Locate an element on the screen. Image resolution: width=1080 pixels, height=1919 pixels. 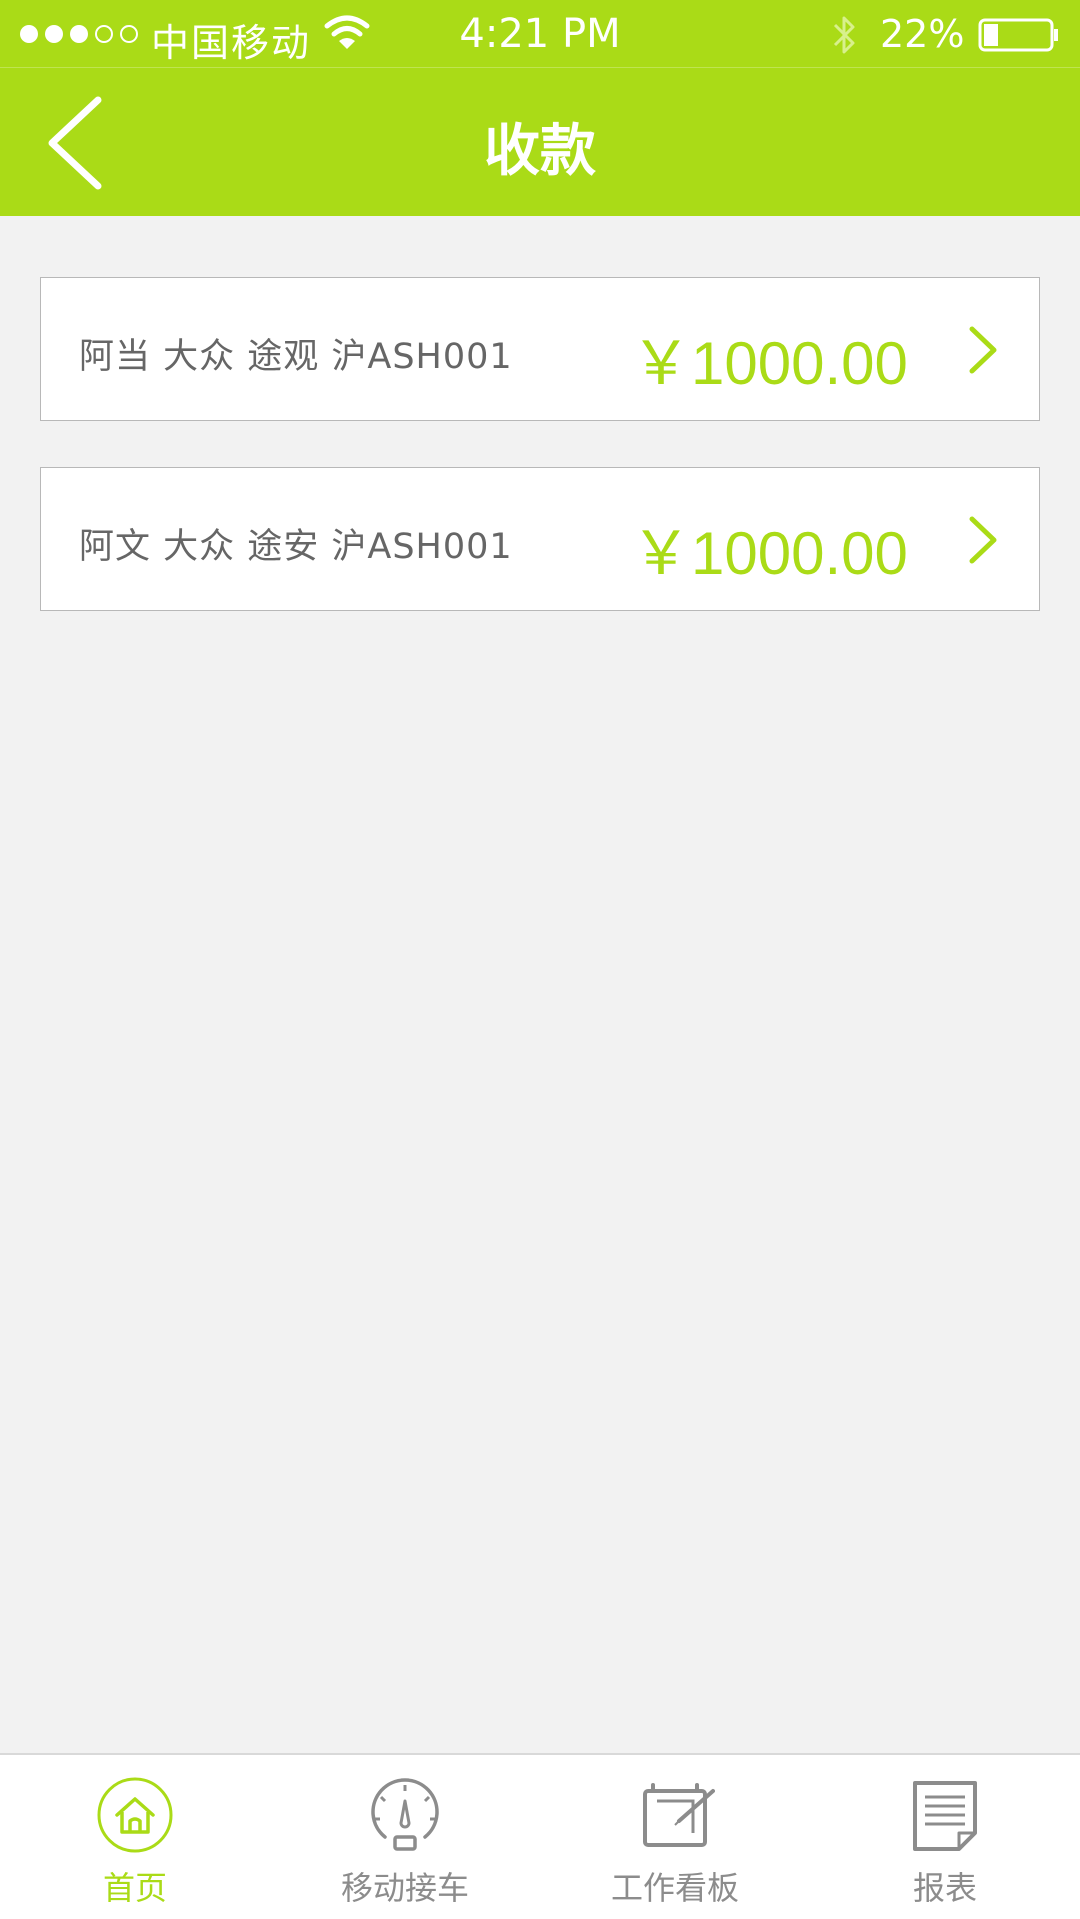
header: 中国移动 4:21 PM 22% 收款 is located at coordinates (540, 108).